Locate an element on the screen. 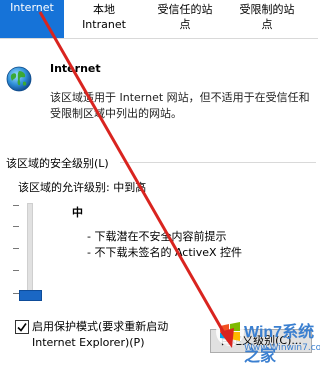 This screenshot has width=320, height=366. tab-trusted-sites-line1: 受信任的站 is located at coordinates (185, 9).